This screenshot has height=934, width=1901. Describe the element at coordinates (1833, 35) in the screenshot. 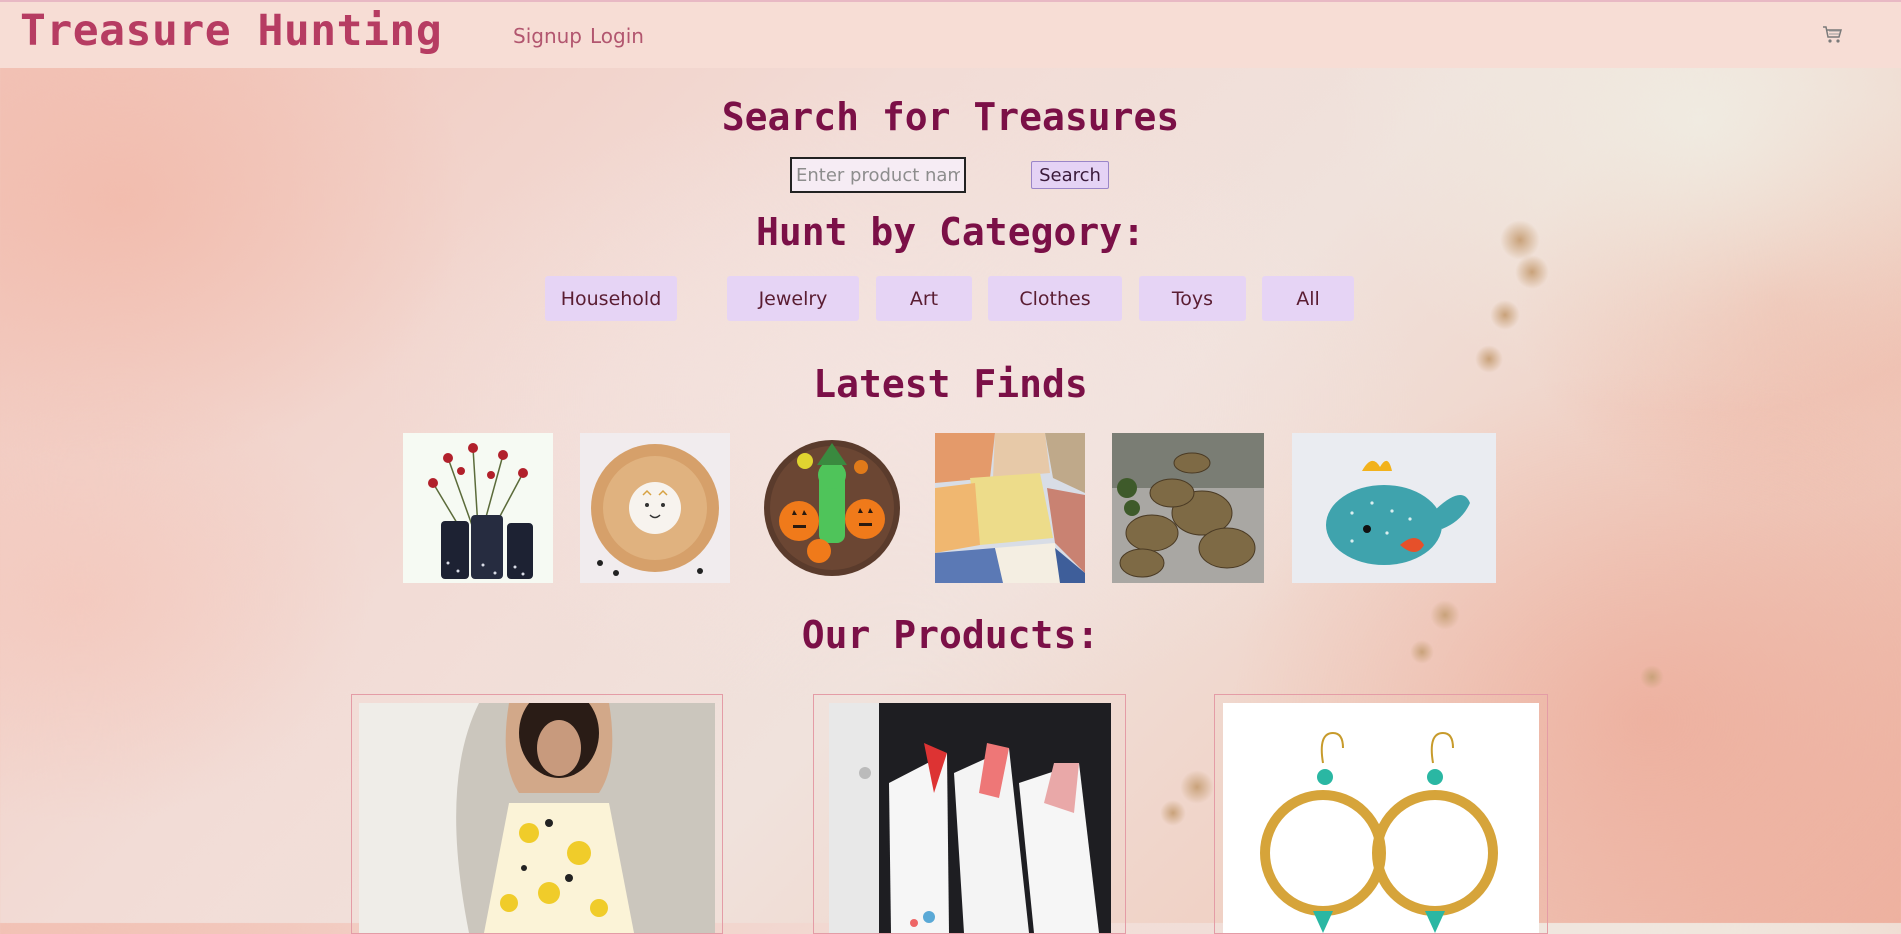

I see `shopping-cart-icon` at that location.